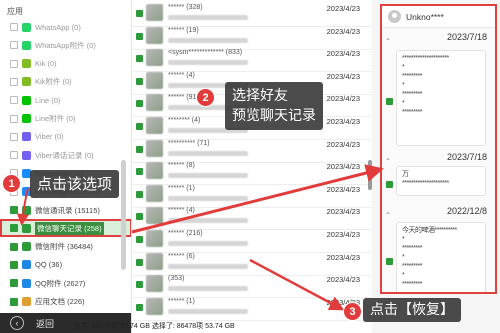  I want to click on chat-name: <sysm************* (833), so click(205, 53).